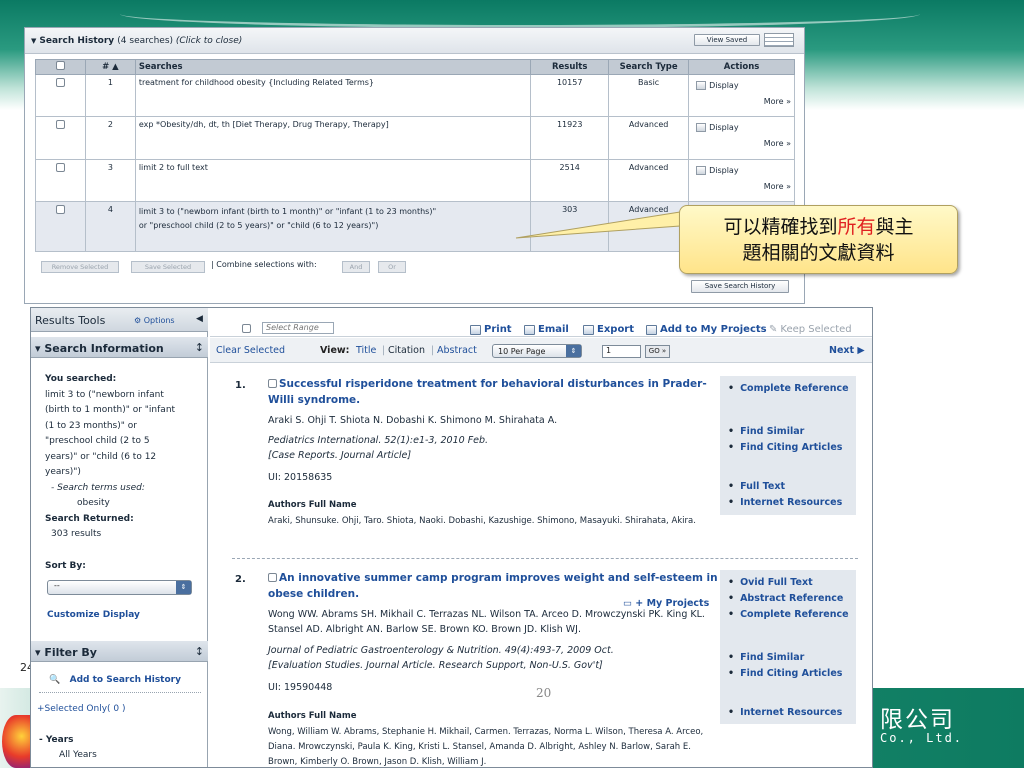 Image resolution: width=1024 pixels, height=768 pixels. Describe the element at coordinates (138, 320) in the screenshot. I see `gear-icon: ⚙` at that location.